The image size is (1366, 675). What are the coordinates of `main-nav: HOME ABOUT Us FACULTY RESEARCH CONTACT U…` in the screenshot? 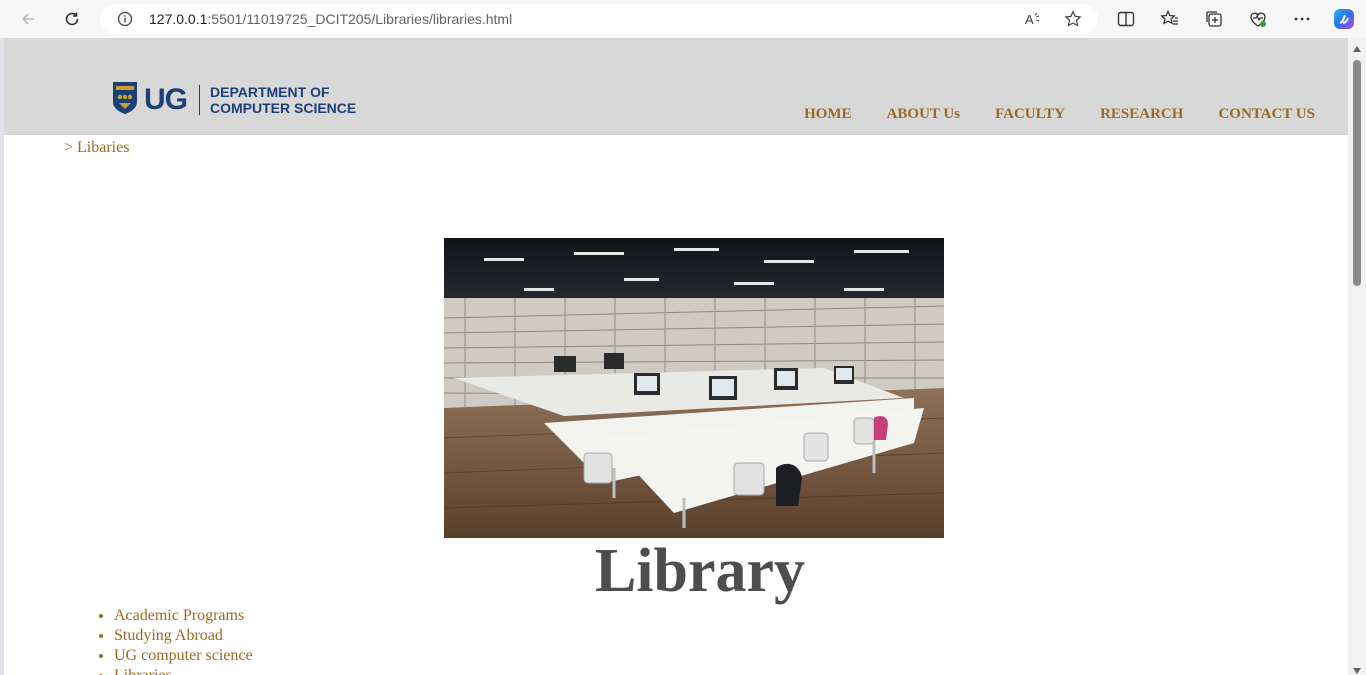 It's located at (1076, 114).